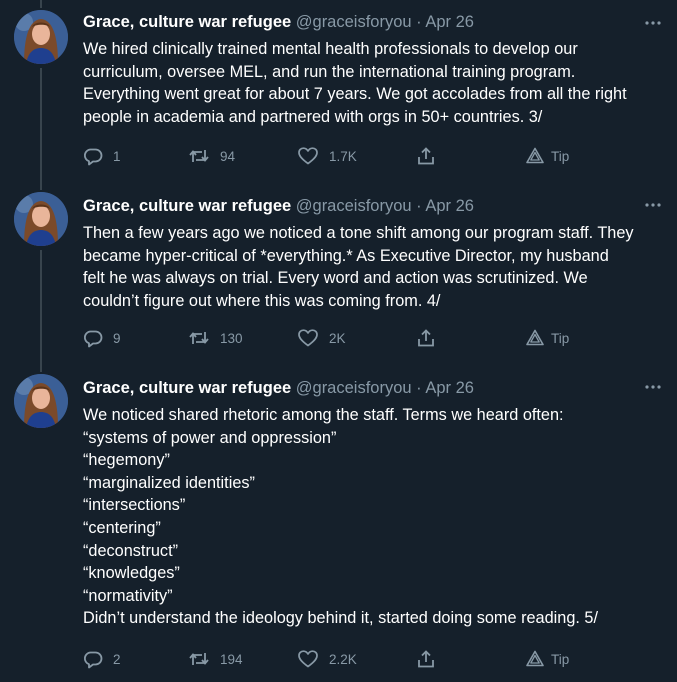 The image size is (677, 682). I want to click on retweet-count: 94, so click(228, 156).